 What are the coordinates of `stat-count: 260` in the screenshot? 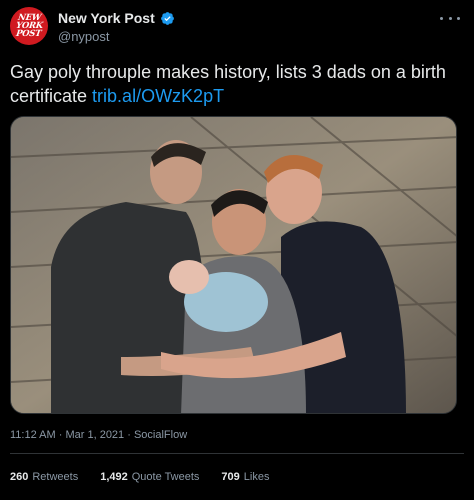 It's located at (19, 477).